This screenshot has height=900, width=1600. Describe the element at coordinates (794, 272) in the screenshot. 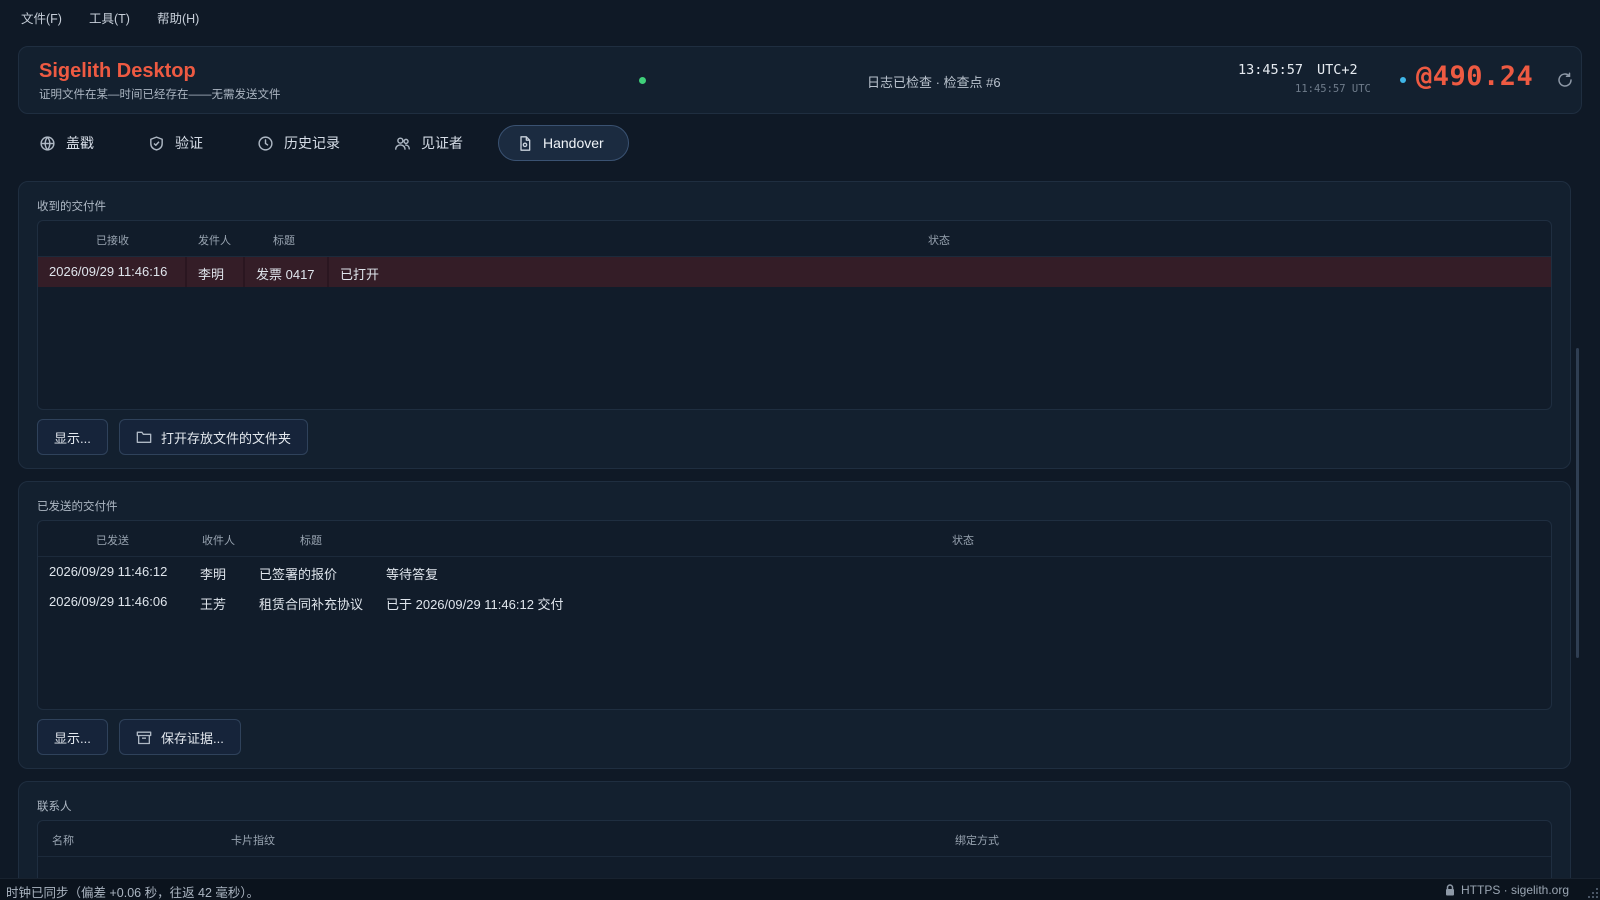

I see `table-row: 2026/09/29 11:46:16 李明 发票 0417 已打开` at that location.